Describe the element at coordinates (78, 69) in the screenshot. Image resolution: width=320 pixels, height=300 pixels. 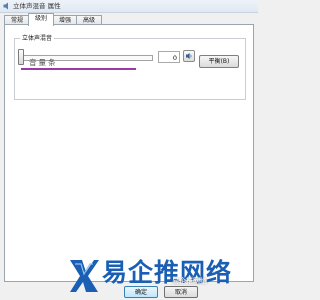
I see `annotation-underline` at that location.